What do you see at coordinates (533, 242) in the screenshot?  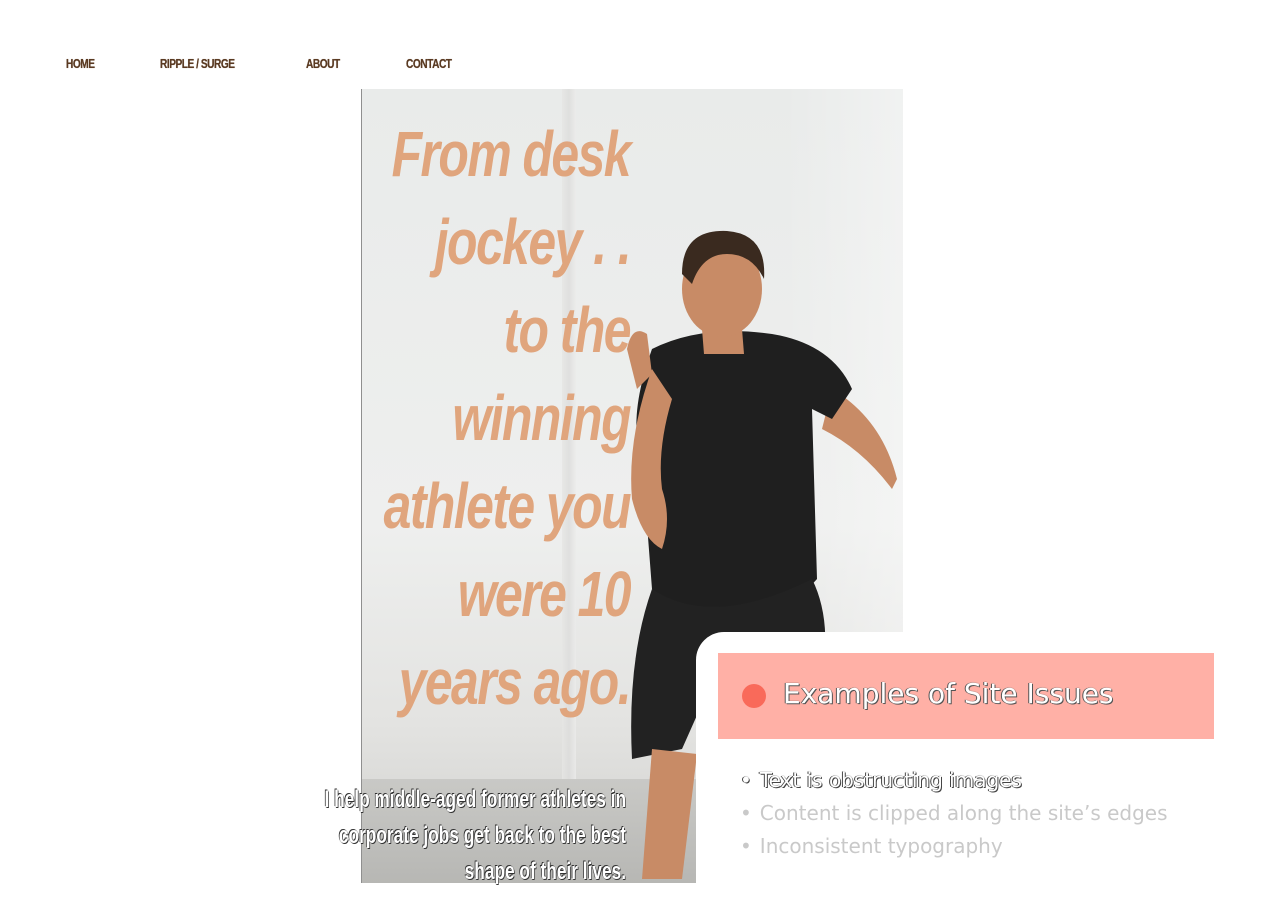 I see `headline-line: jockey . .` at bounding box center [533, 242].